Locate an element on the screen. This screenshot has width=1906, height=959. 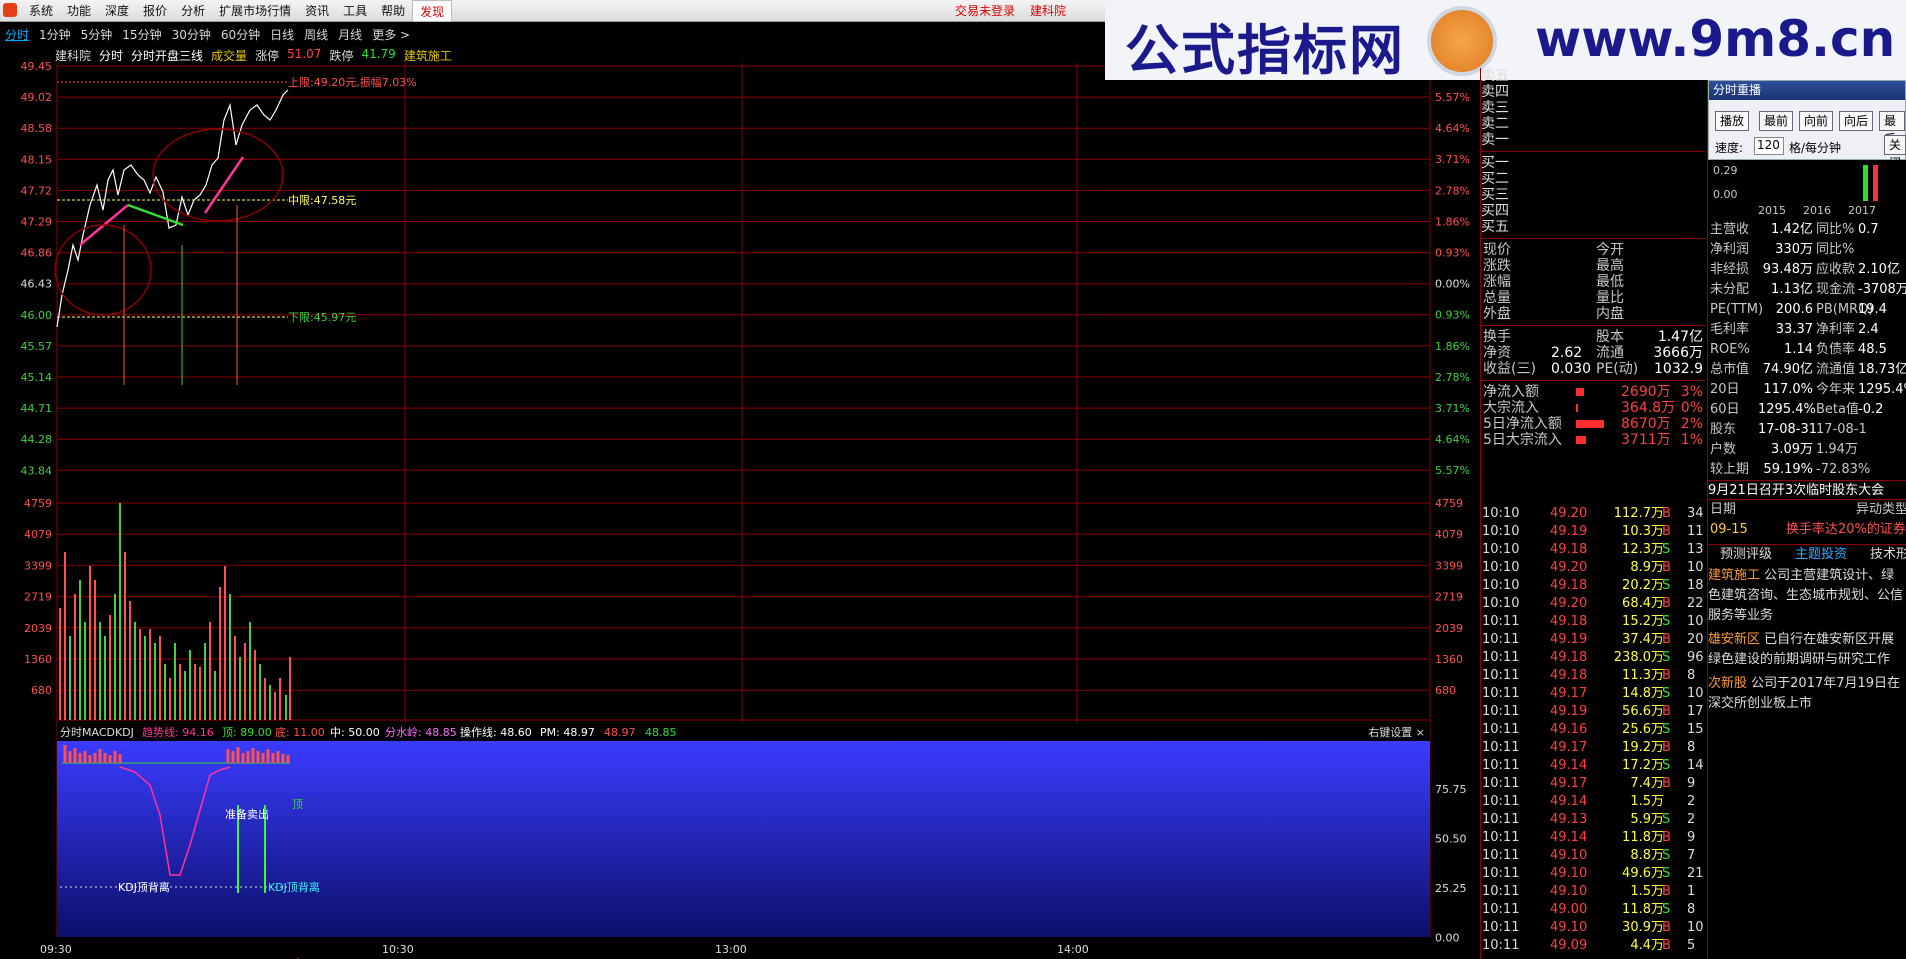
watermark-logo-icon is located at coordinates (1462, 41).